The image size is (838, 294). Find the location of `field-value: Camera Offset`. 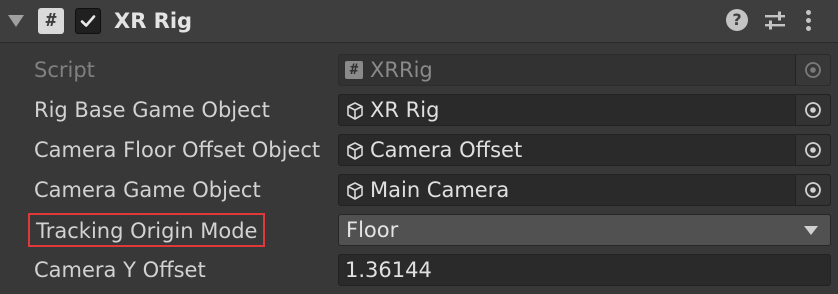

field-value: Camera Offset is located at coordinates (446, 150).